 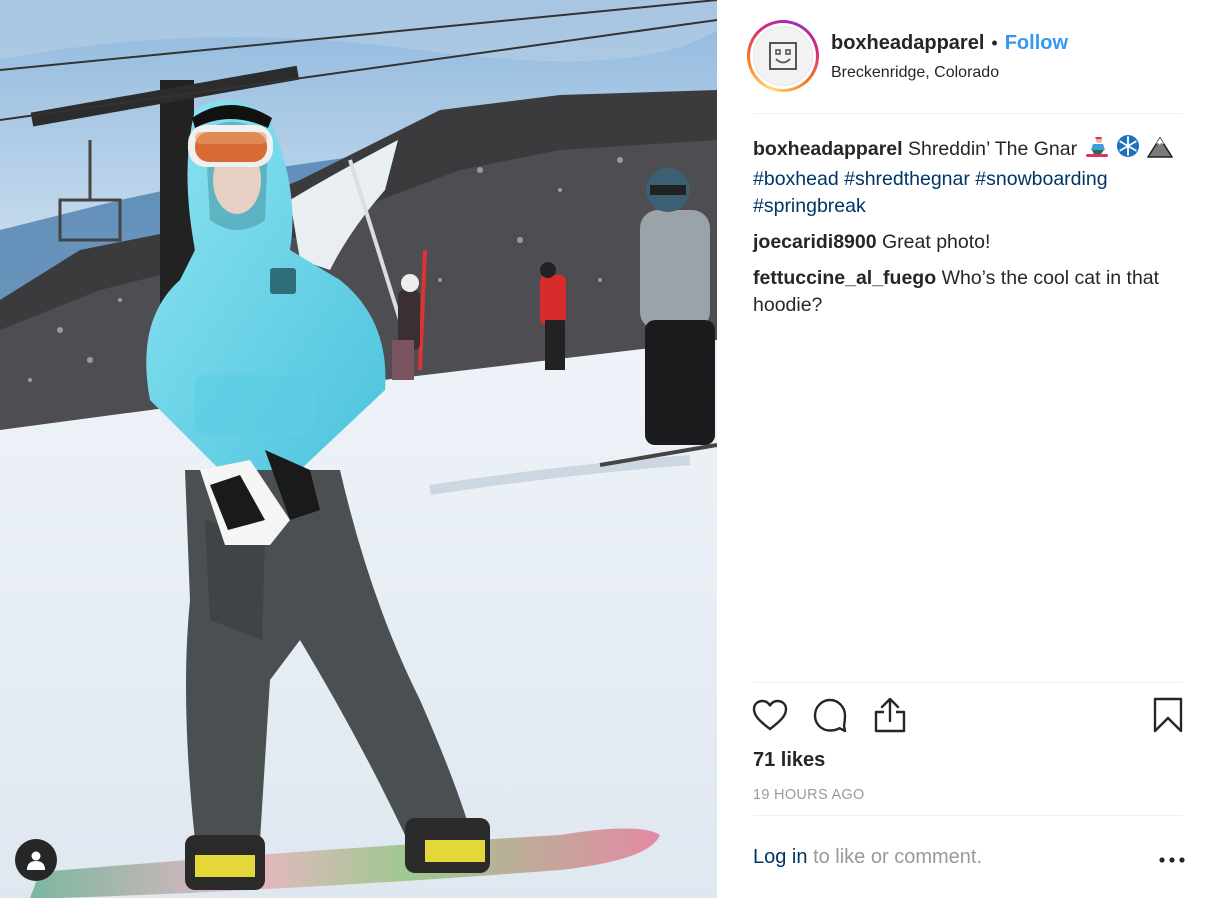 I want to click on save-button, so click(x=1168, y=715).